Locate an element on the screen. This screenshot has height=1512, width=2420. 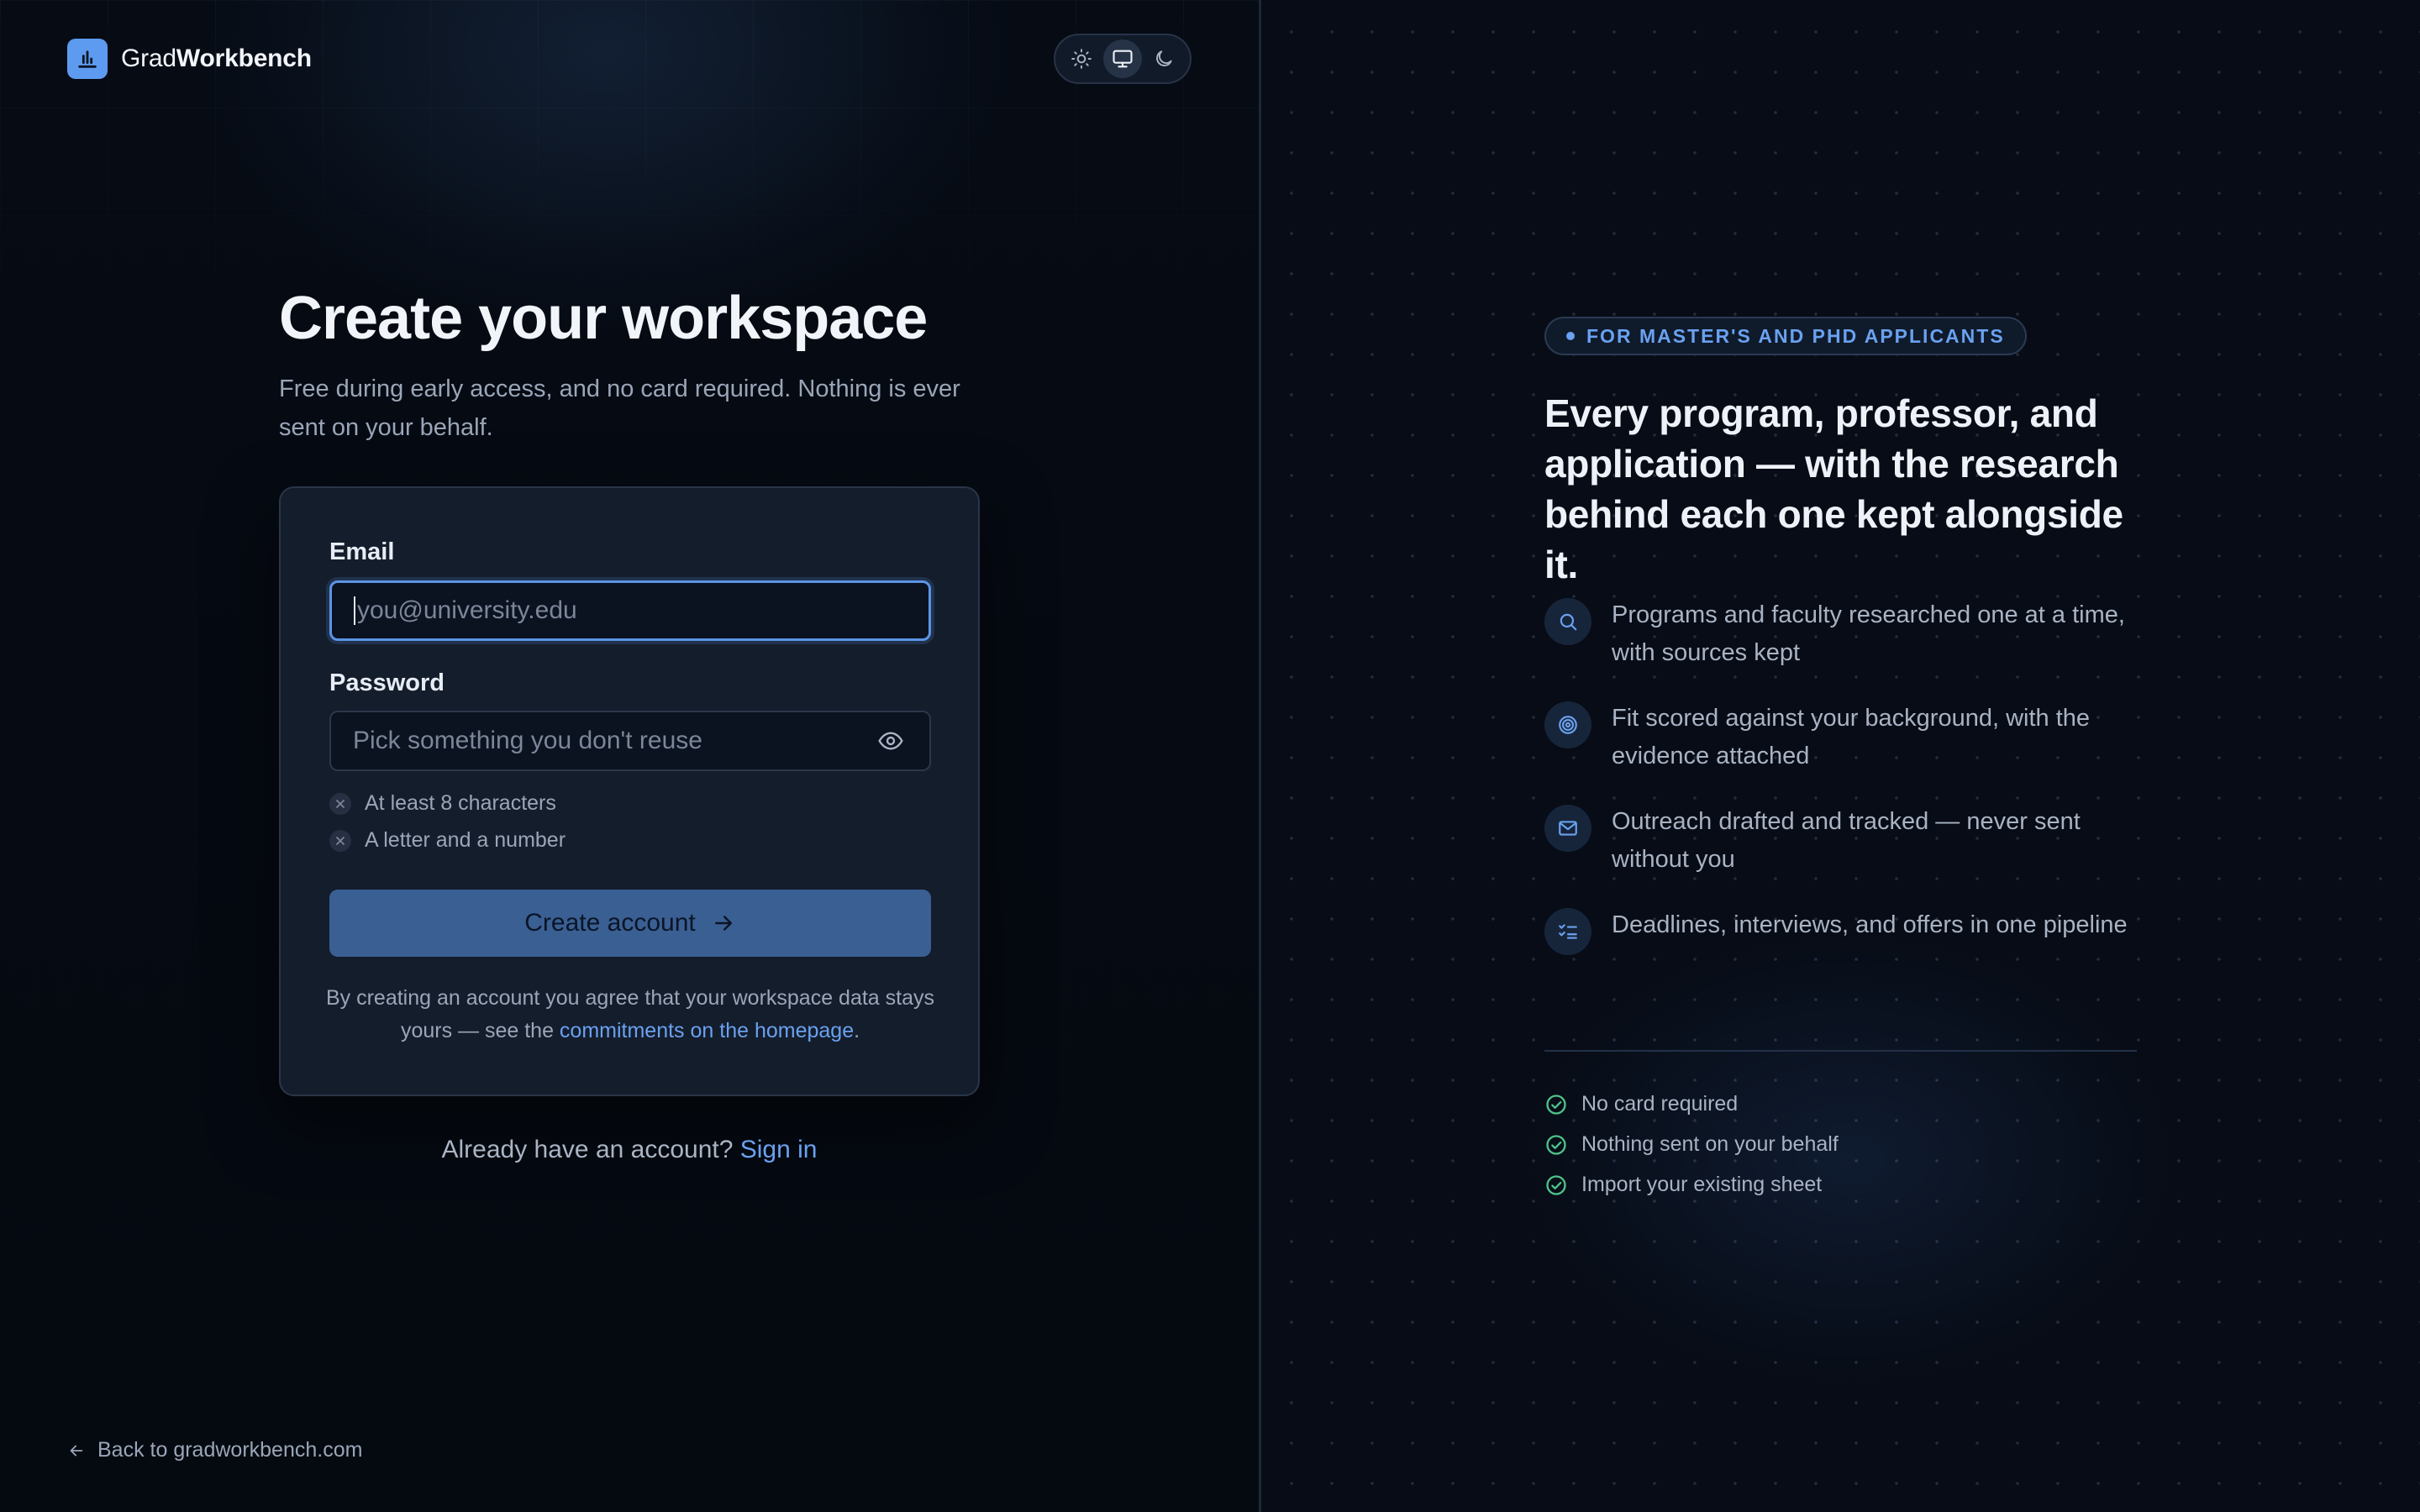
commitments-link: commitments on the homepage is located at coordinates (707, 1030).